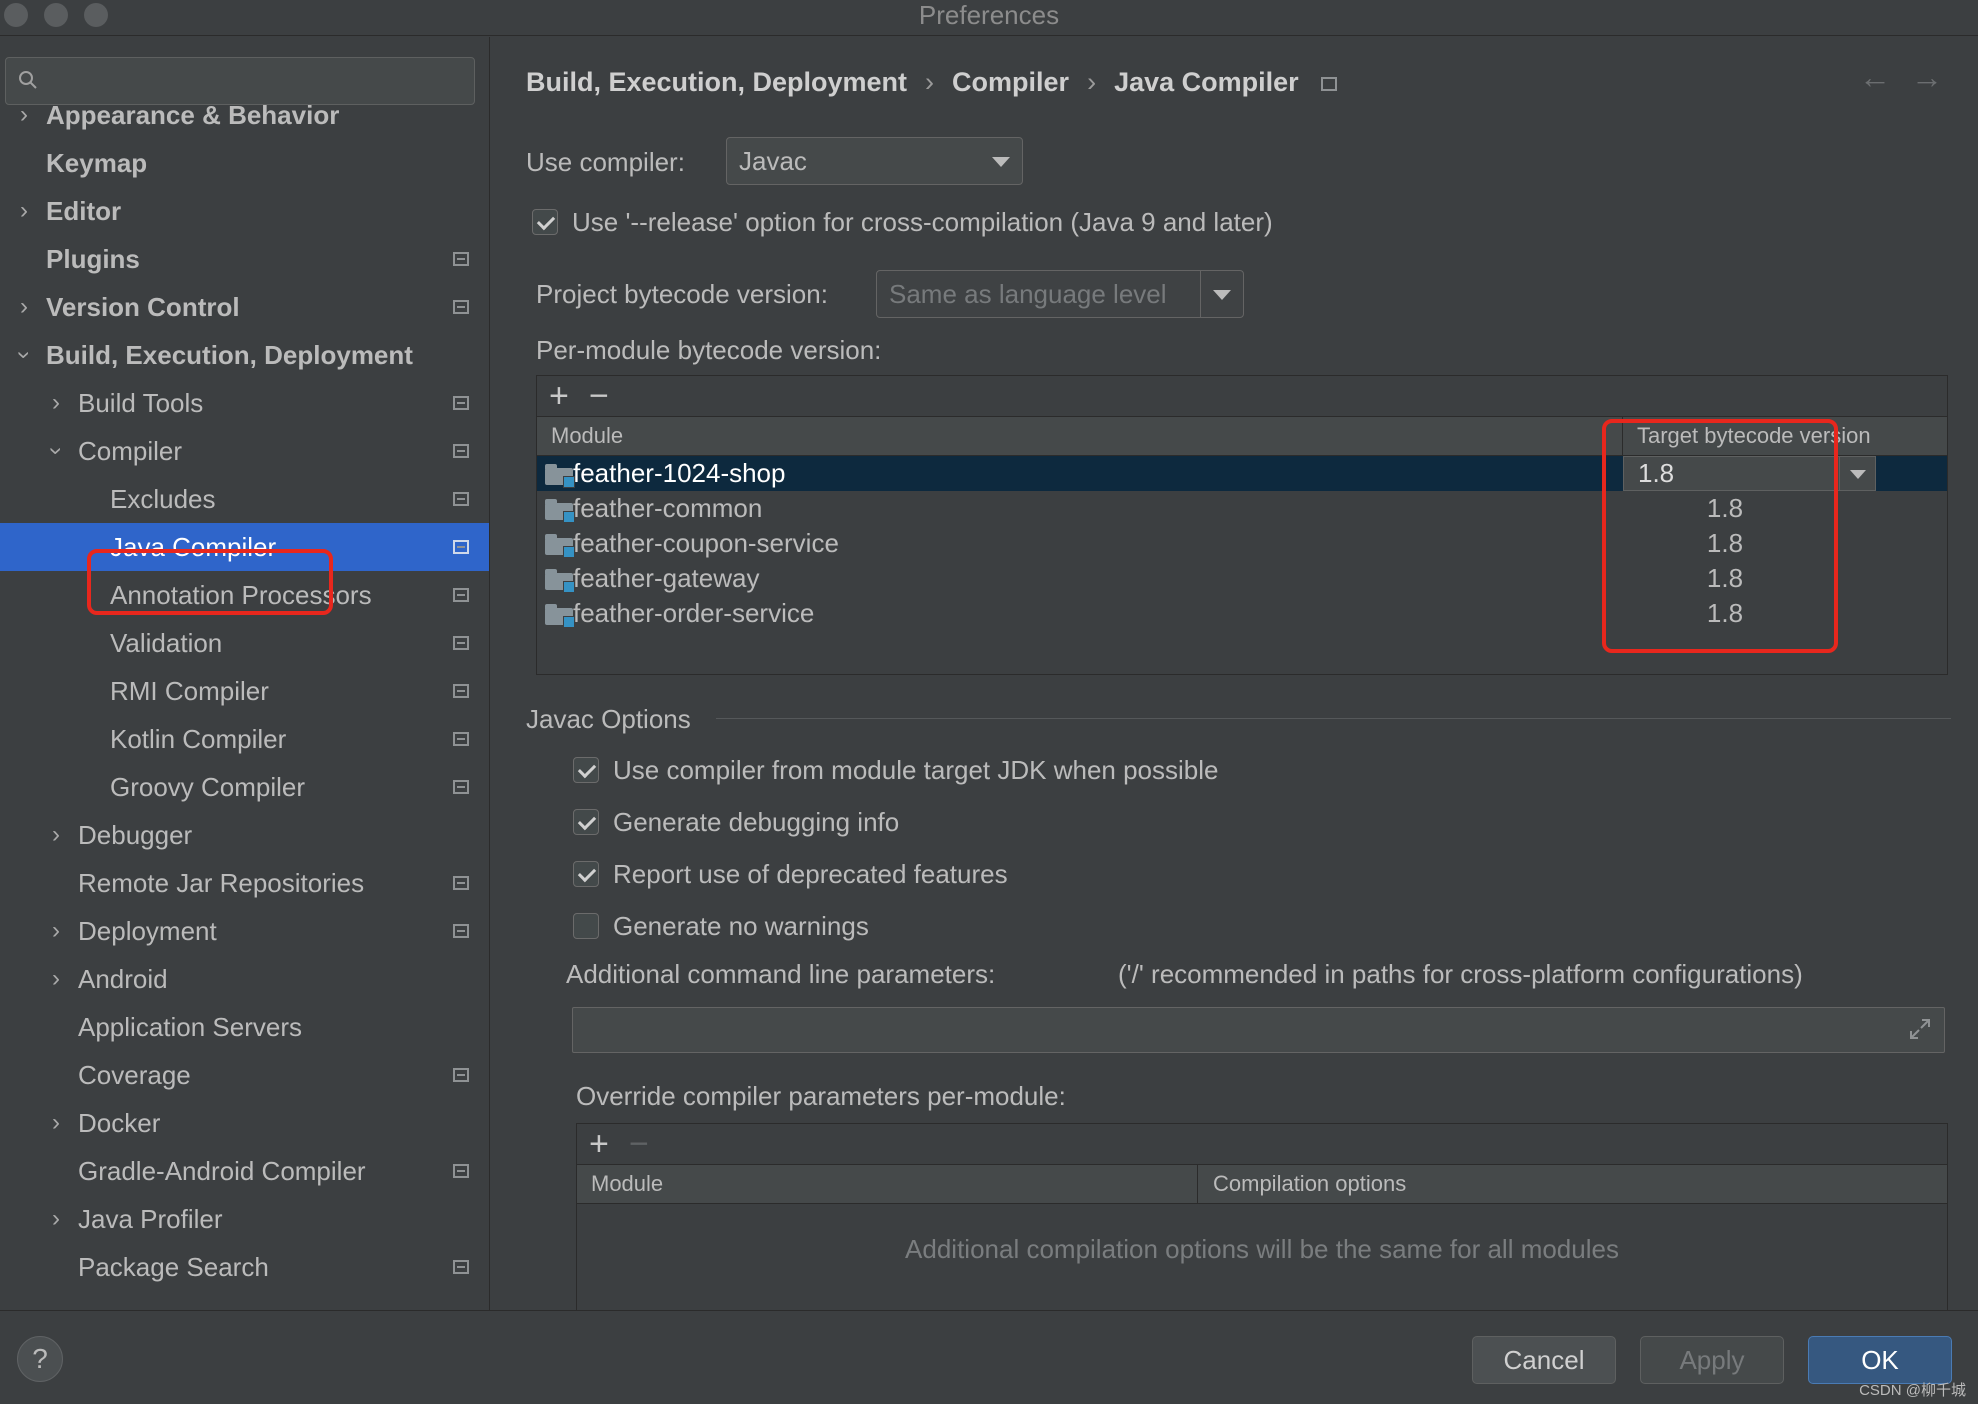  I want to click on override-params-label: Override compiler parameters per-module:, so click(821, 1096).